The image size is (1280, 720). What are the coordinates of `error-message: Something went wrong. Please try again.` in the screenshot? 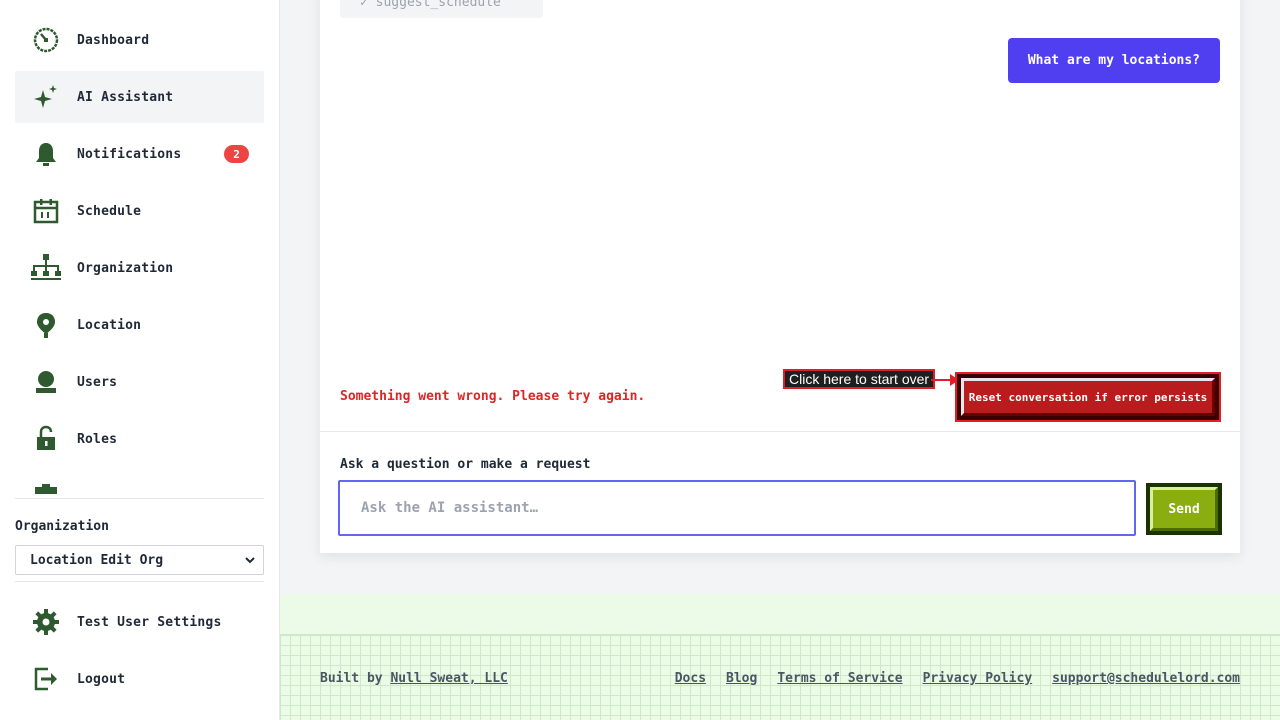 It's located at (493, 396).